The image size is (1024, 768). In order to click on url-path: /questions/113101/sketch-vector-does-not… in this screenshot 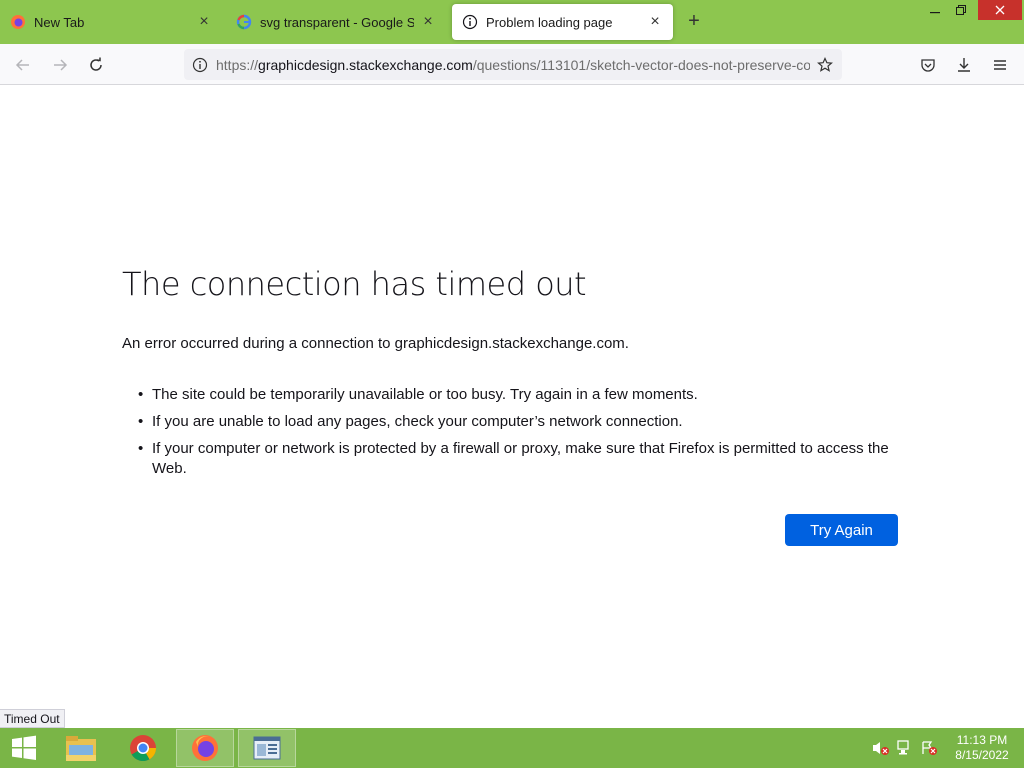, I will do `click(641, 64)`.